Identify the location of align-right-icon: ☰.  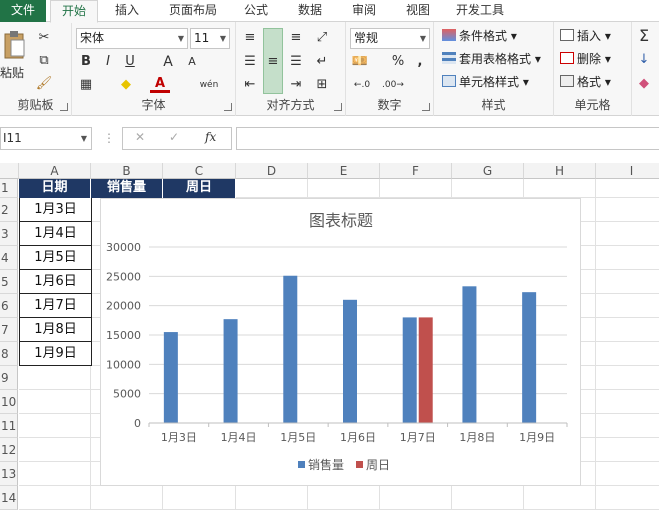
(296, 62).